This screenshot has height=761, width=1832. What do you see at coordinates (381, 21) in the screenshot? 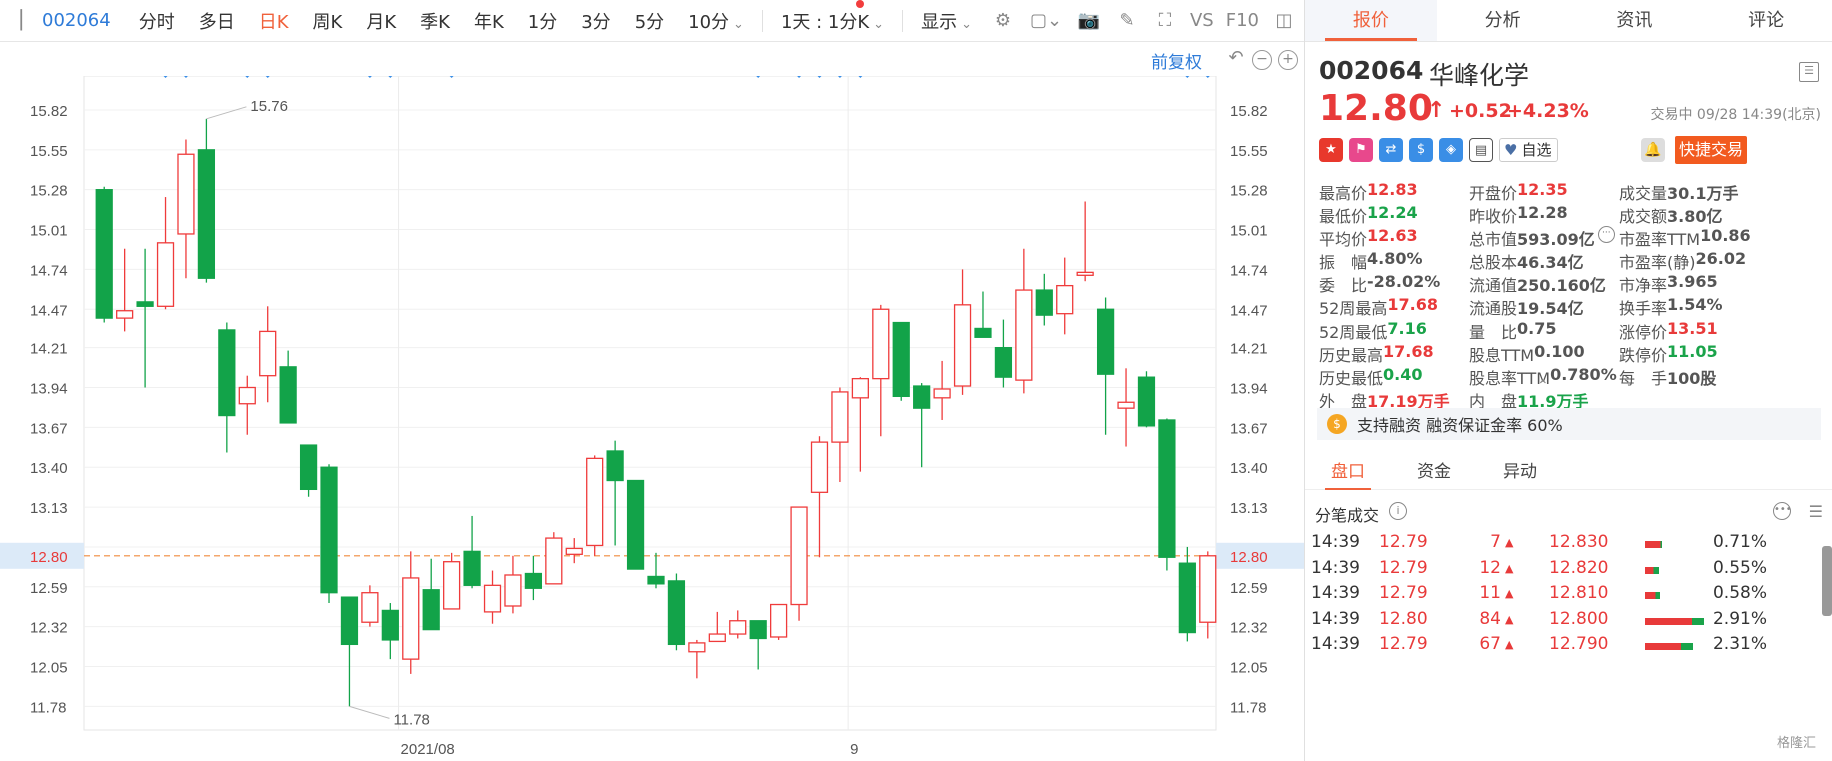
I see `period-tab: 月K` at bounding box center [381, 21].